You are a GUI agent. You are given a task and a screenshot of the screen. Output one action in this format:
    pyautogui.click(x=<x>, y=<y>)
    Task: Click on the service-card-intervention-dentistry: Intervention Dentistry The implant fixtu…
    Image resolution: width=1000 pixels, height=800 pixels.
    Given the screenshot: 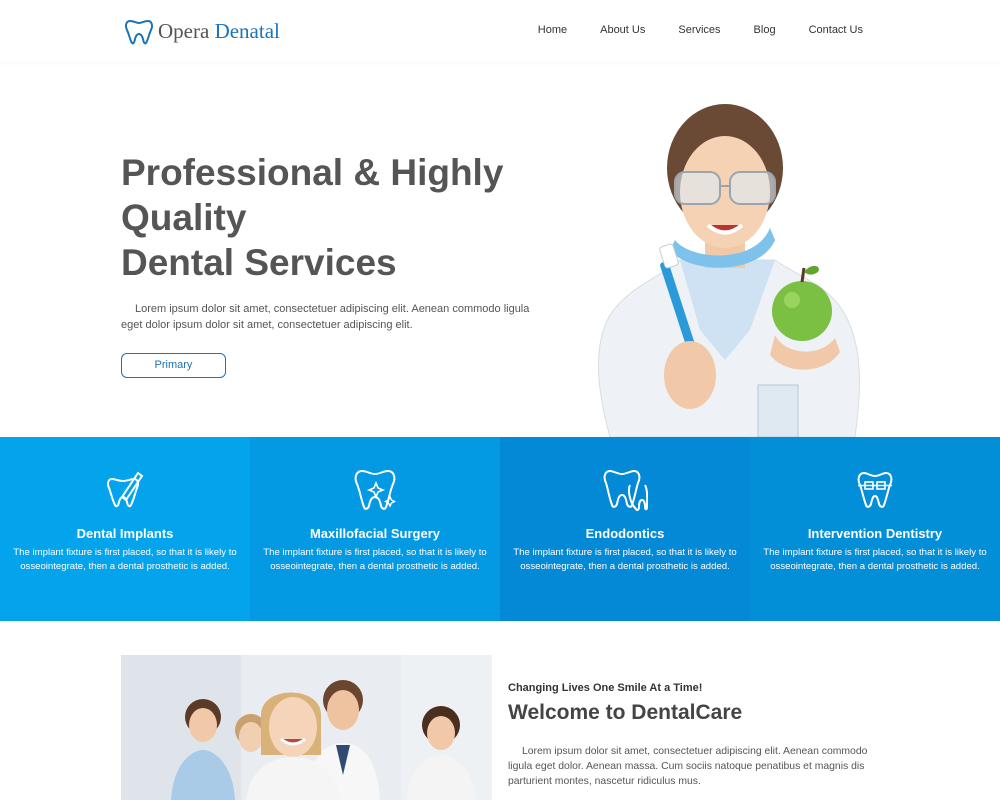 What is the action you would take?
    pyautogui.click(x=875, y=529)
    